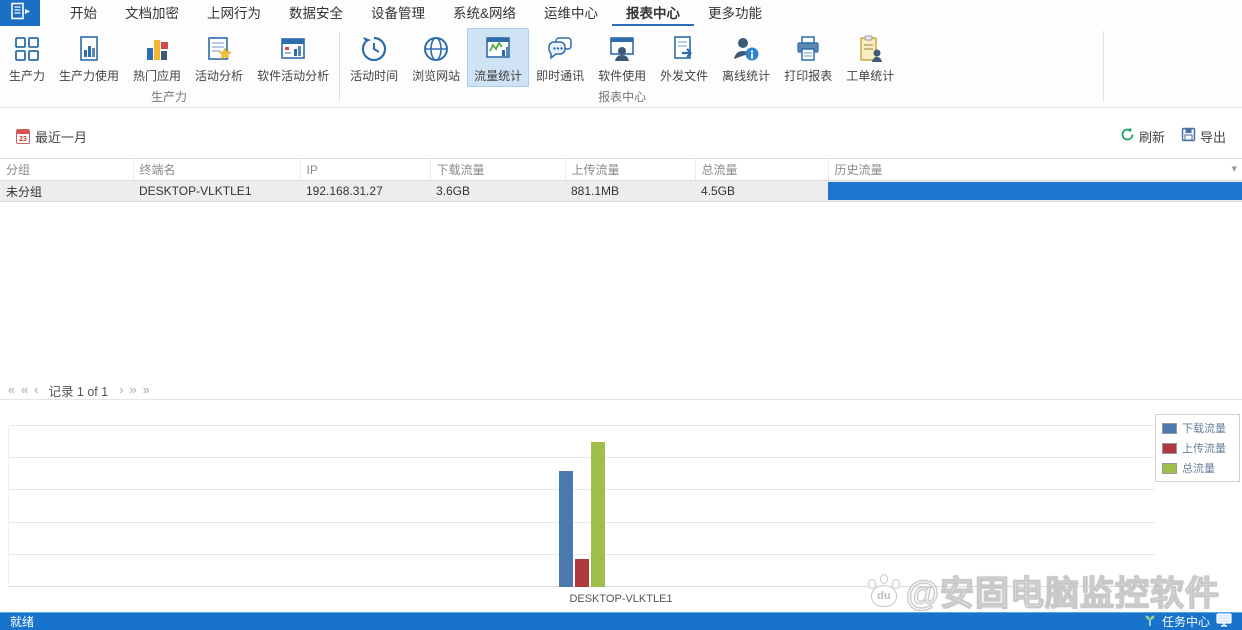 The width and height of the screenshot is (1242, 630). I want to click on column-header-terminal: 终端名, so click(217, 169).